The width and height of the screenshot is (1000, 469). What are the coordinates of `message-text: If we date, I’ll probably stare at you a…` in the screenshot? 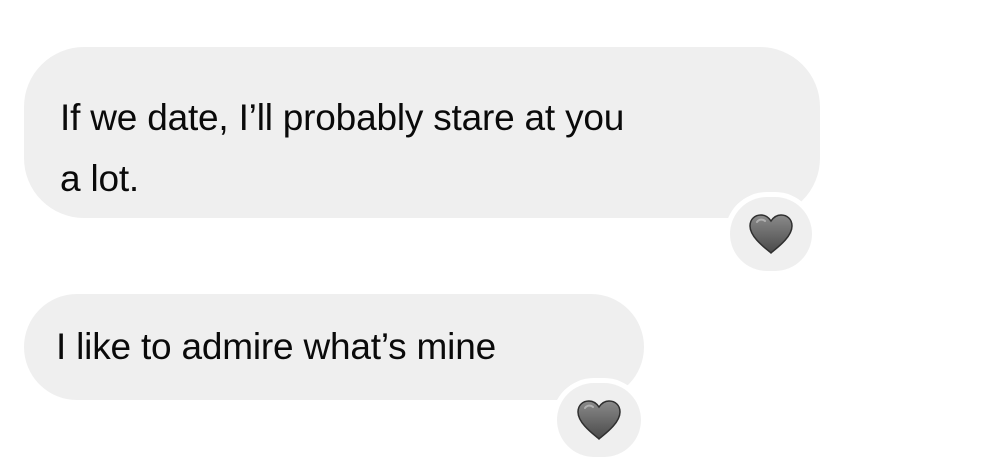 It's located at (342, 148).